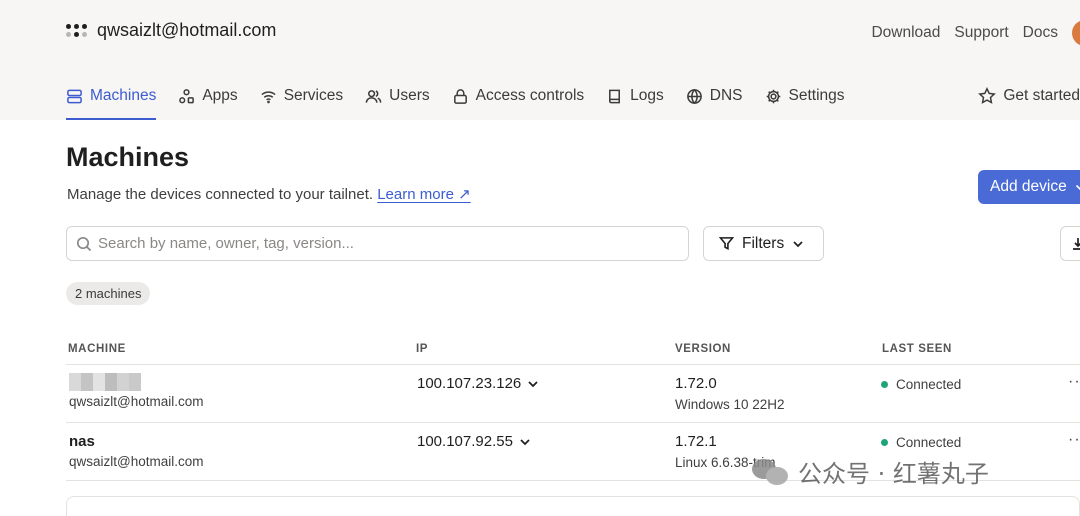 This screenshot has height=516, width=1080. What do you see at coordinates (409, 95) in the screenshot?
I see `tab-label: Users` at bounding box center [409, 95].